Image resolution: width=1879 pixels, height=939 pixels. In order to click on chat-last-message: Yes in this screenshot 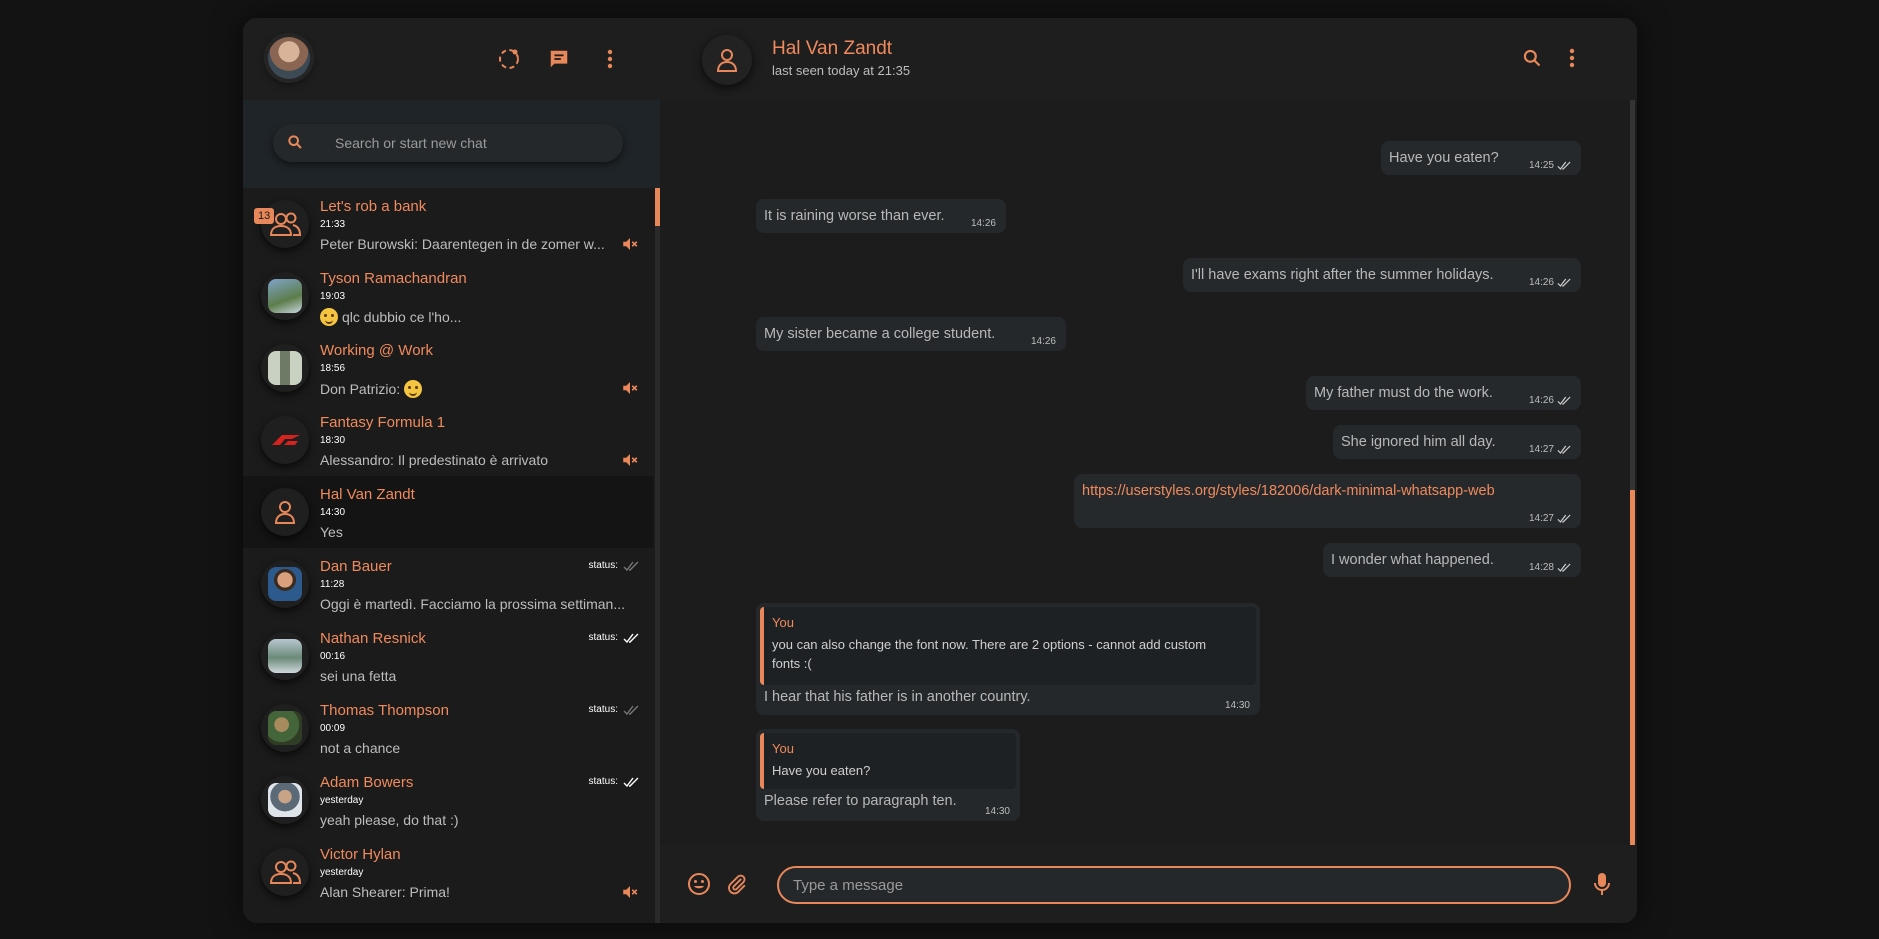, I will do `click(331, 532)`.